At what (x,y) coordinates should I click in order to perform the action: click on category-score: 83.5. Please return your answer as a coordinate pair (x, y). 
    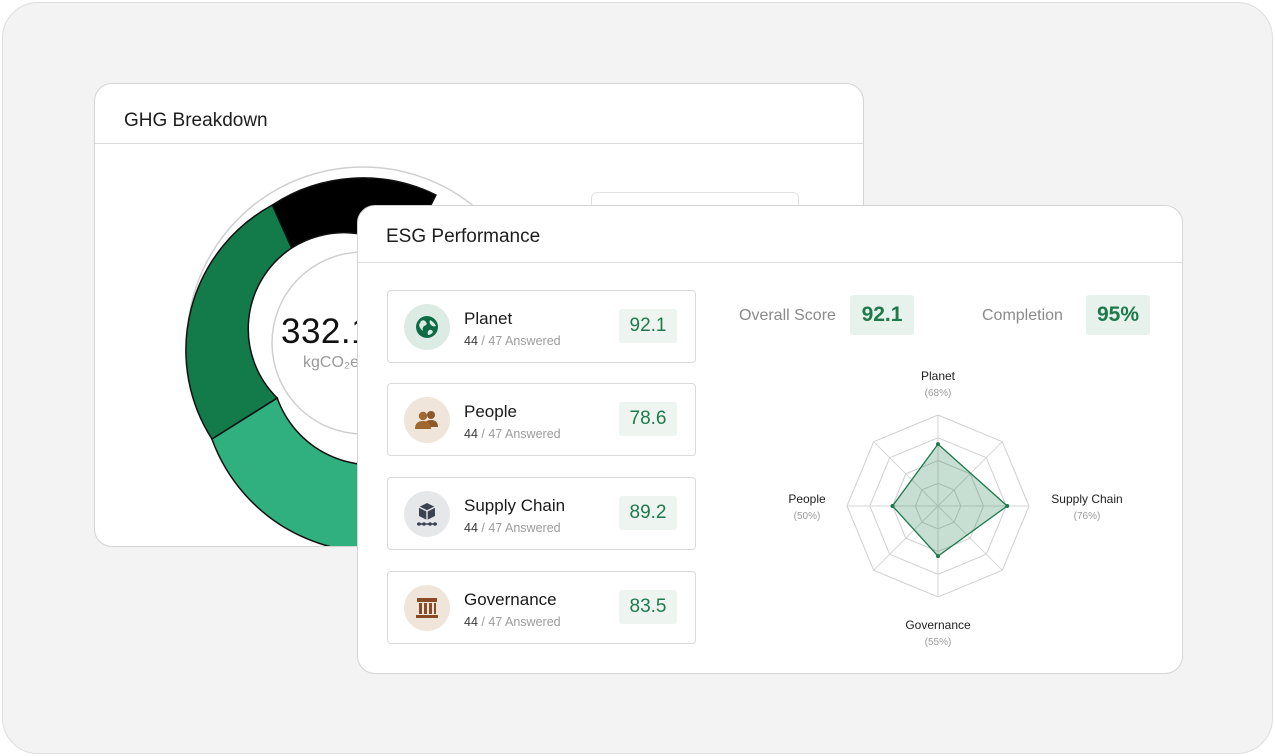
    Looking at the image, I should click on (648, 607).